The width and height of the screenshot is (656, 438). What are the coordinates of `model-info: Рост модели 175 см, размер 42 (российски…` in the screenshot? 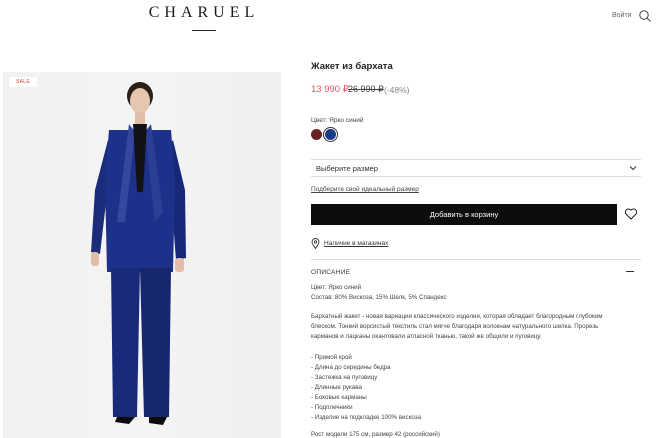 It's located at (375, 434).